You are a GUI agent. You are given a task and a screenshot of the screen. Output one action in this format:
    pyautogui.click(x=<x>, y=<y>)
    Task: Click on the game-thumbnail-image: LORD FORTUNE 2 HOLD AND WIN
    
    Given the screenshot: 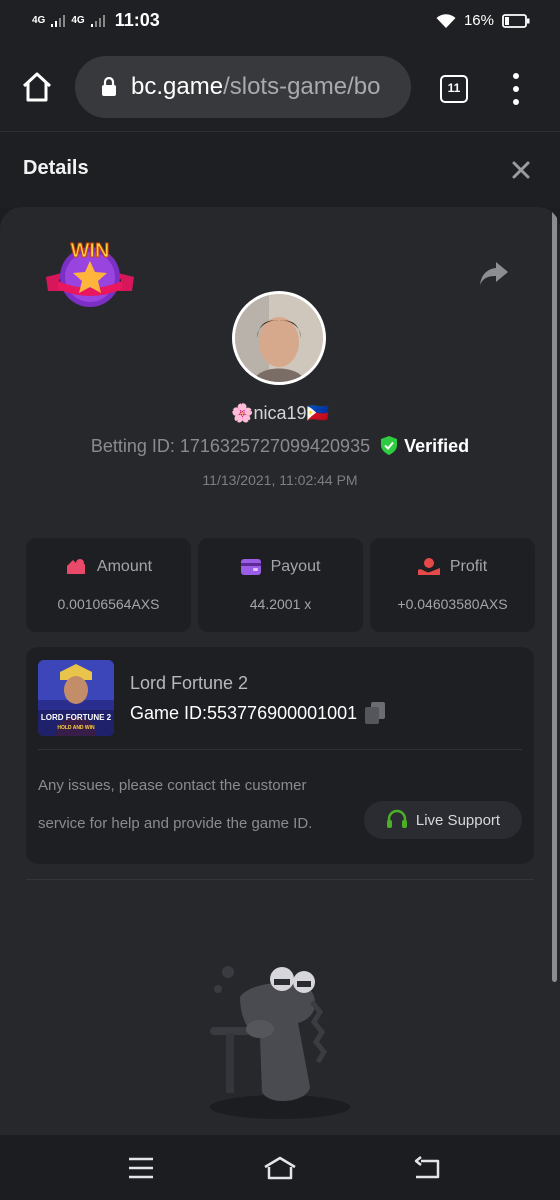 What is the action you would take?
    pyautogui.click(x=76, y=698)
    